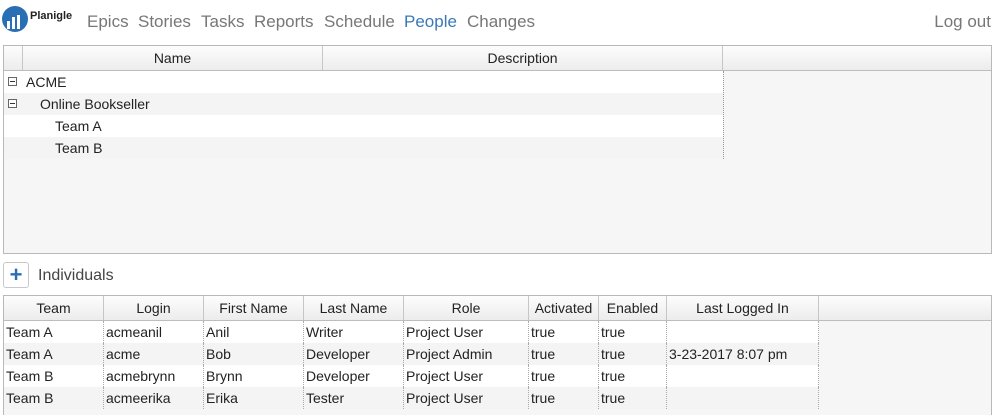  What do you see at coordinates (254, 308) in the screenshot?
I see `column-header-first-name: First Name` at bounding box center [254, 308].